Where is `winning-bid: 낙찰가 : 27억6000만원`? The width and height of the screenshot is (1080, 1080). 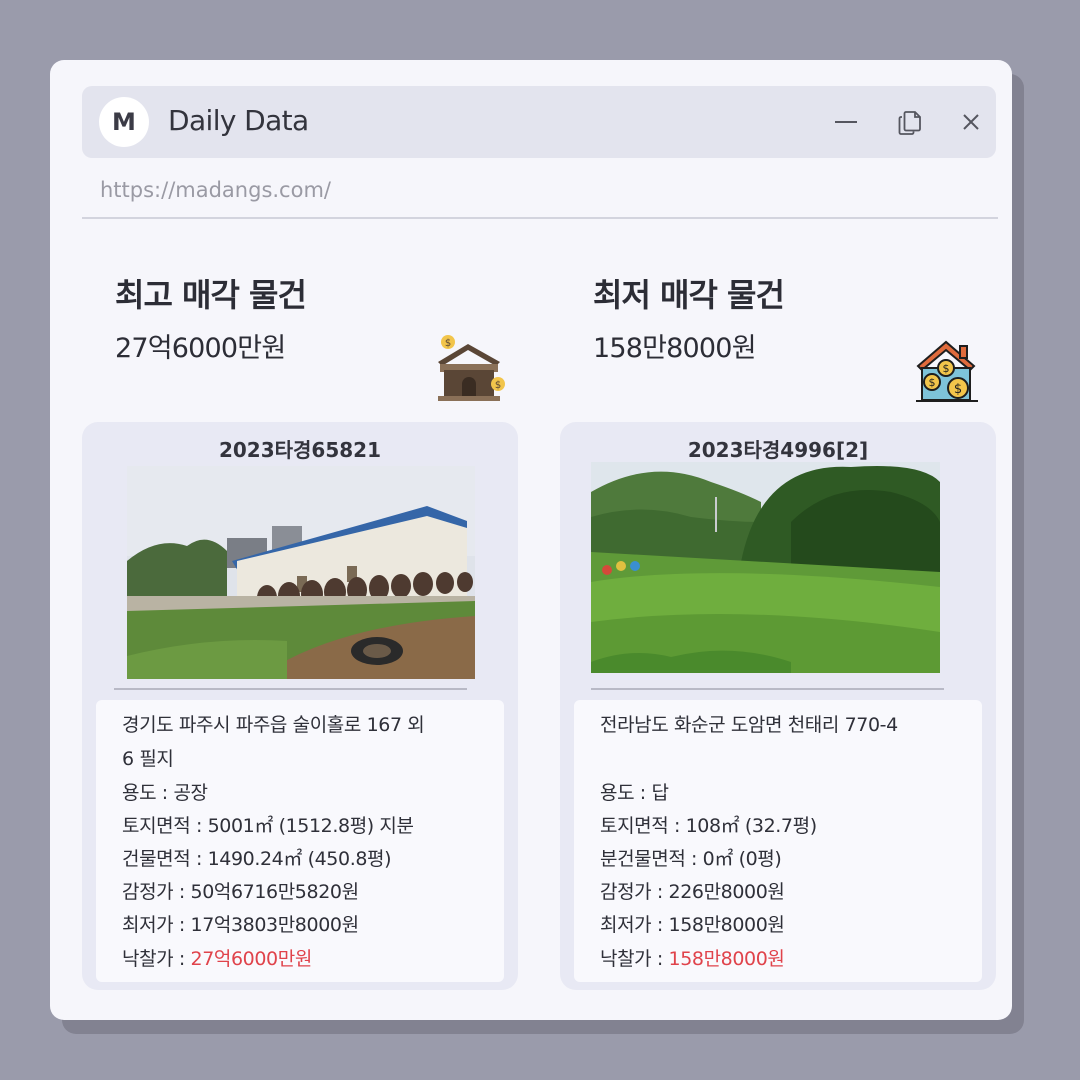
winning-bid: 낙찰가 : 27억6000만원 is located at coordinates (217, 957).